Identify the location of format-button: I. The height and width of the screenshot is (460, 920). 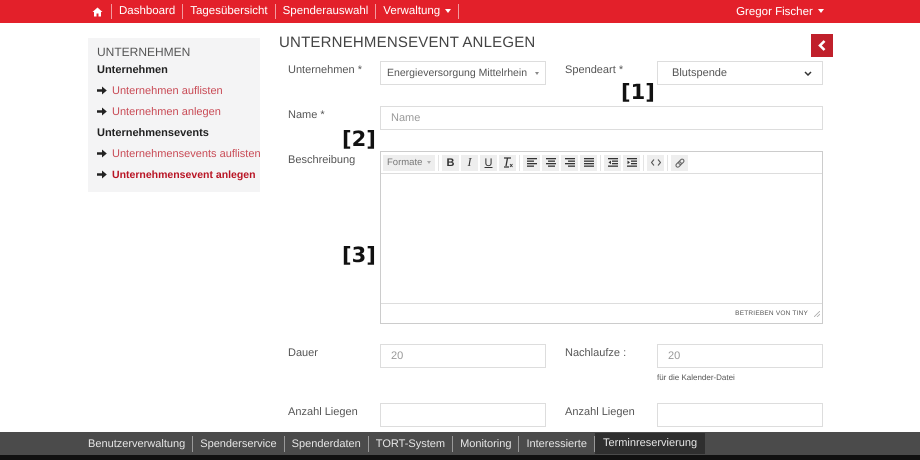
(469, 162).